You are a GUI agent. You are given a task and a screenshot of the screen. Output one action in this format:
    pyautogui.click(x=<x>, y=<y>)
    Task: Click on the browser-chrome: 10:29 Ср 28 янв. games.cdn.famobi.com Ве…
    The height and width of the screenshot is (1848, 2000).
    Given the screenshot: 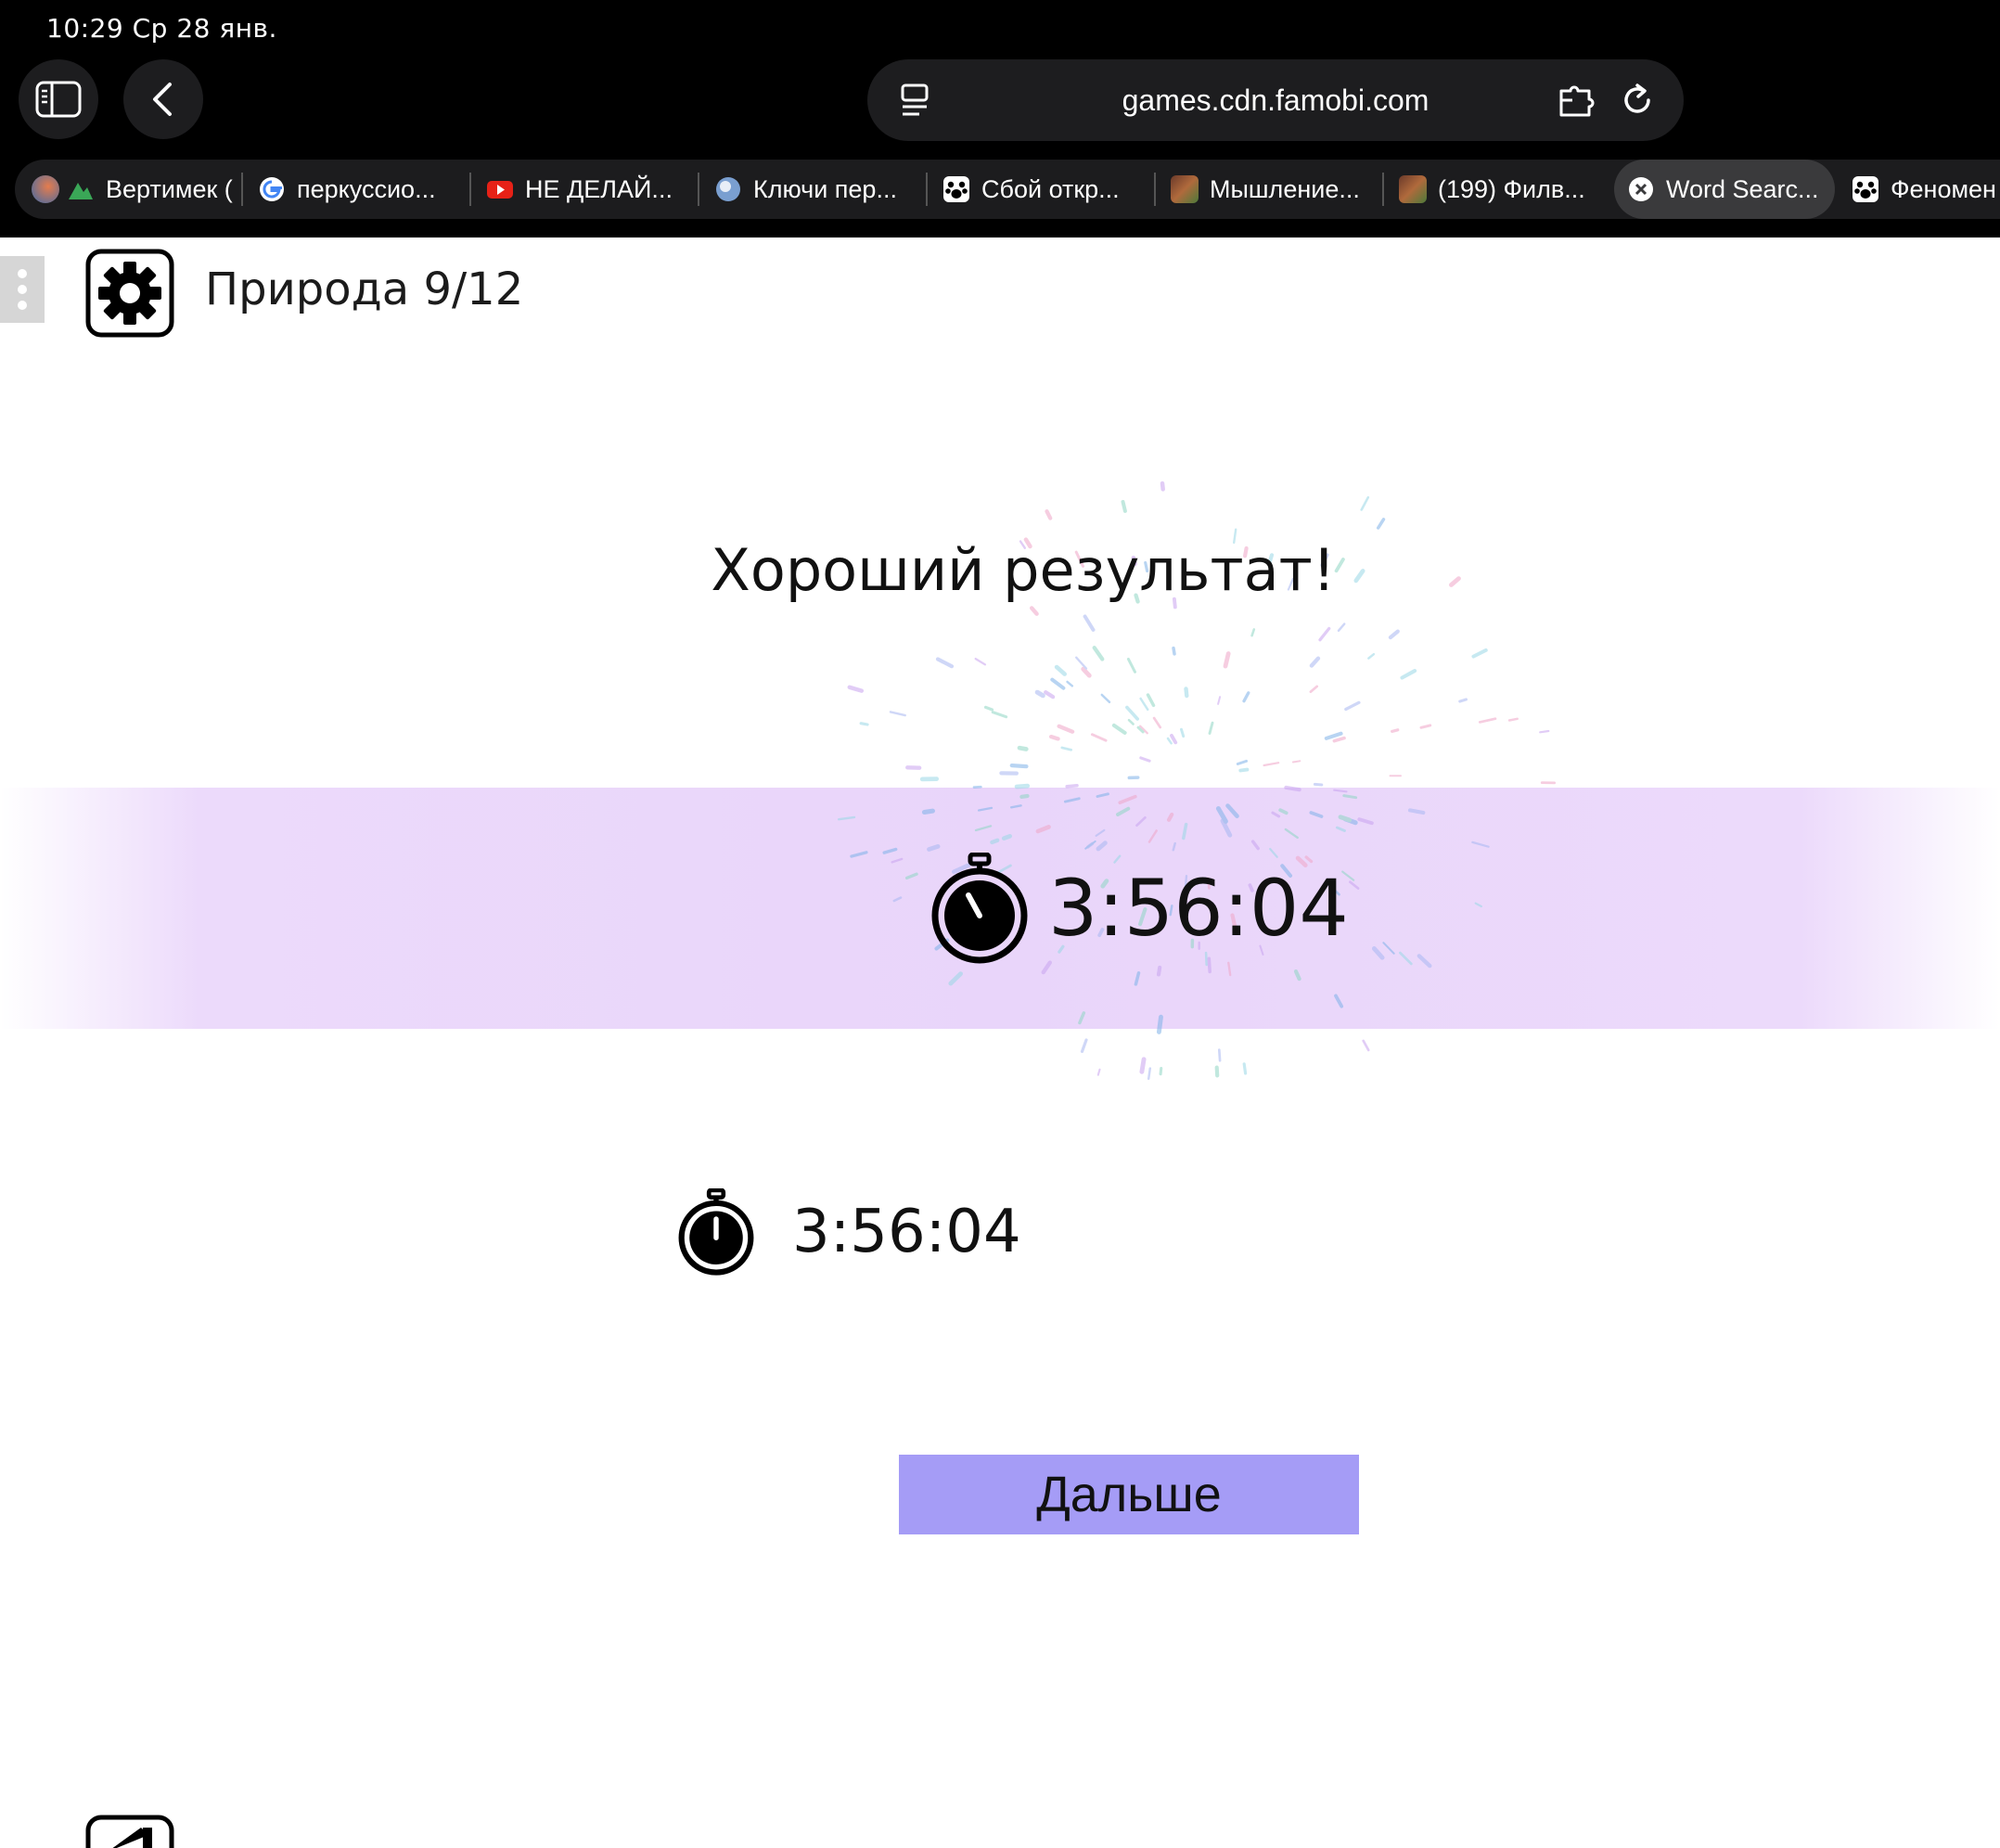 What is the action you would take?
    pyautogui.click(x=1000, y=118)
    